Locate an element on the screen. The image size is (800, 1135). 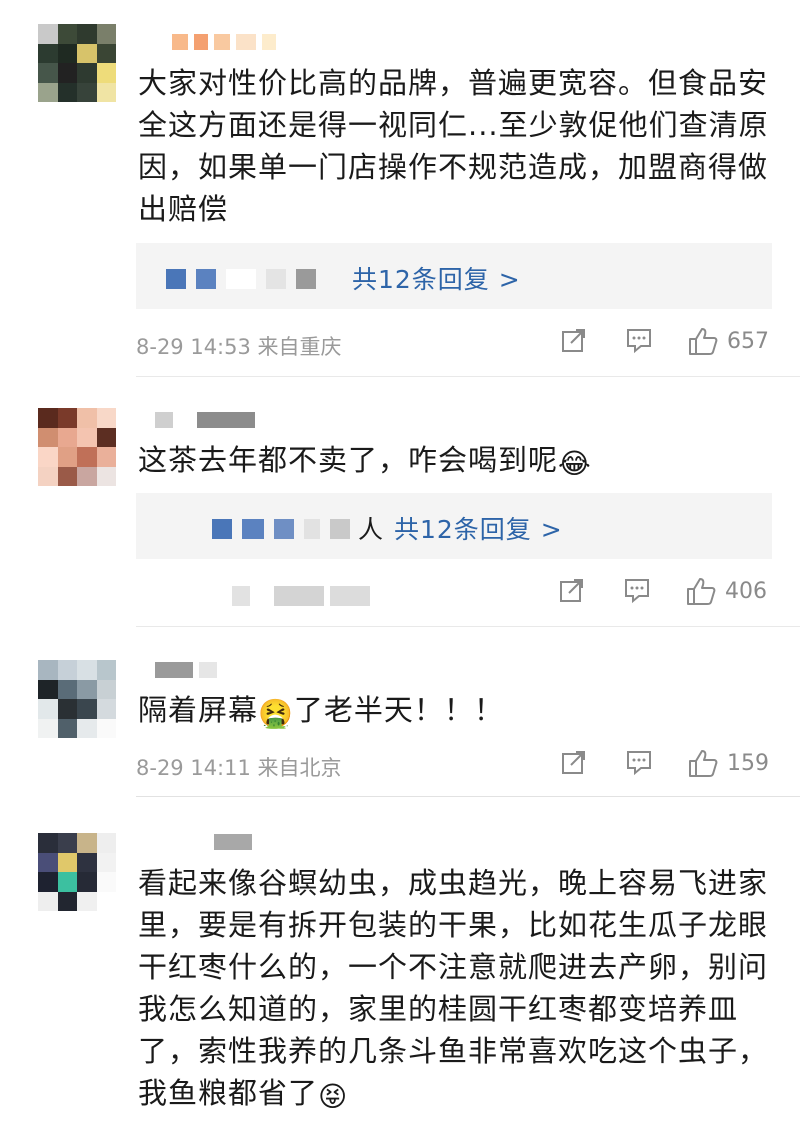
like-button: 657 is located at coordinates (728, 341).